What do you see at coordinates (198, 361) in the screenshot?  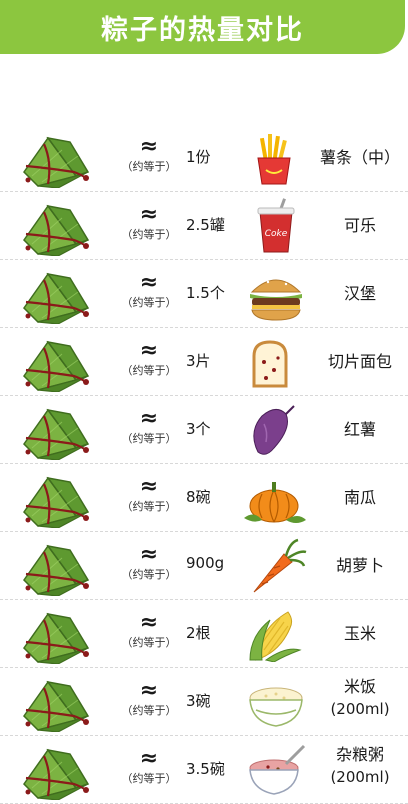 I see `quantity-label: 3片` at bounding box center [198, 361].